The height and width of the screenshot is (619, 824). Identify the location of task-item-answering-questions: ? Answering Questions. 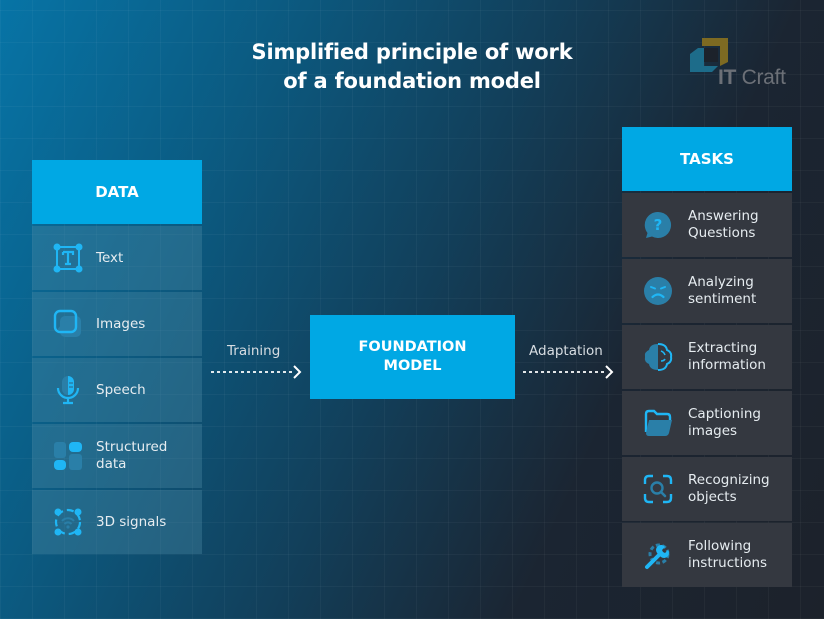
(707, 225).